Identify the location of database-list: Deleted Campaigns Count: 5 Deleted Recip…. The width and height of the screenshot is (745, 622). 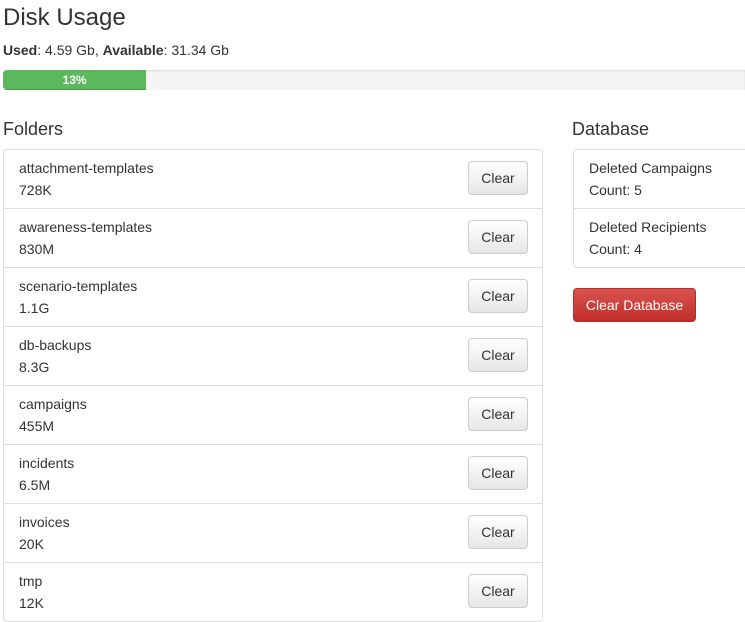
(659, 208).